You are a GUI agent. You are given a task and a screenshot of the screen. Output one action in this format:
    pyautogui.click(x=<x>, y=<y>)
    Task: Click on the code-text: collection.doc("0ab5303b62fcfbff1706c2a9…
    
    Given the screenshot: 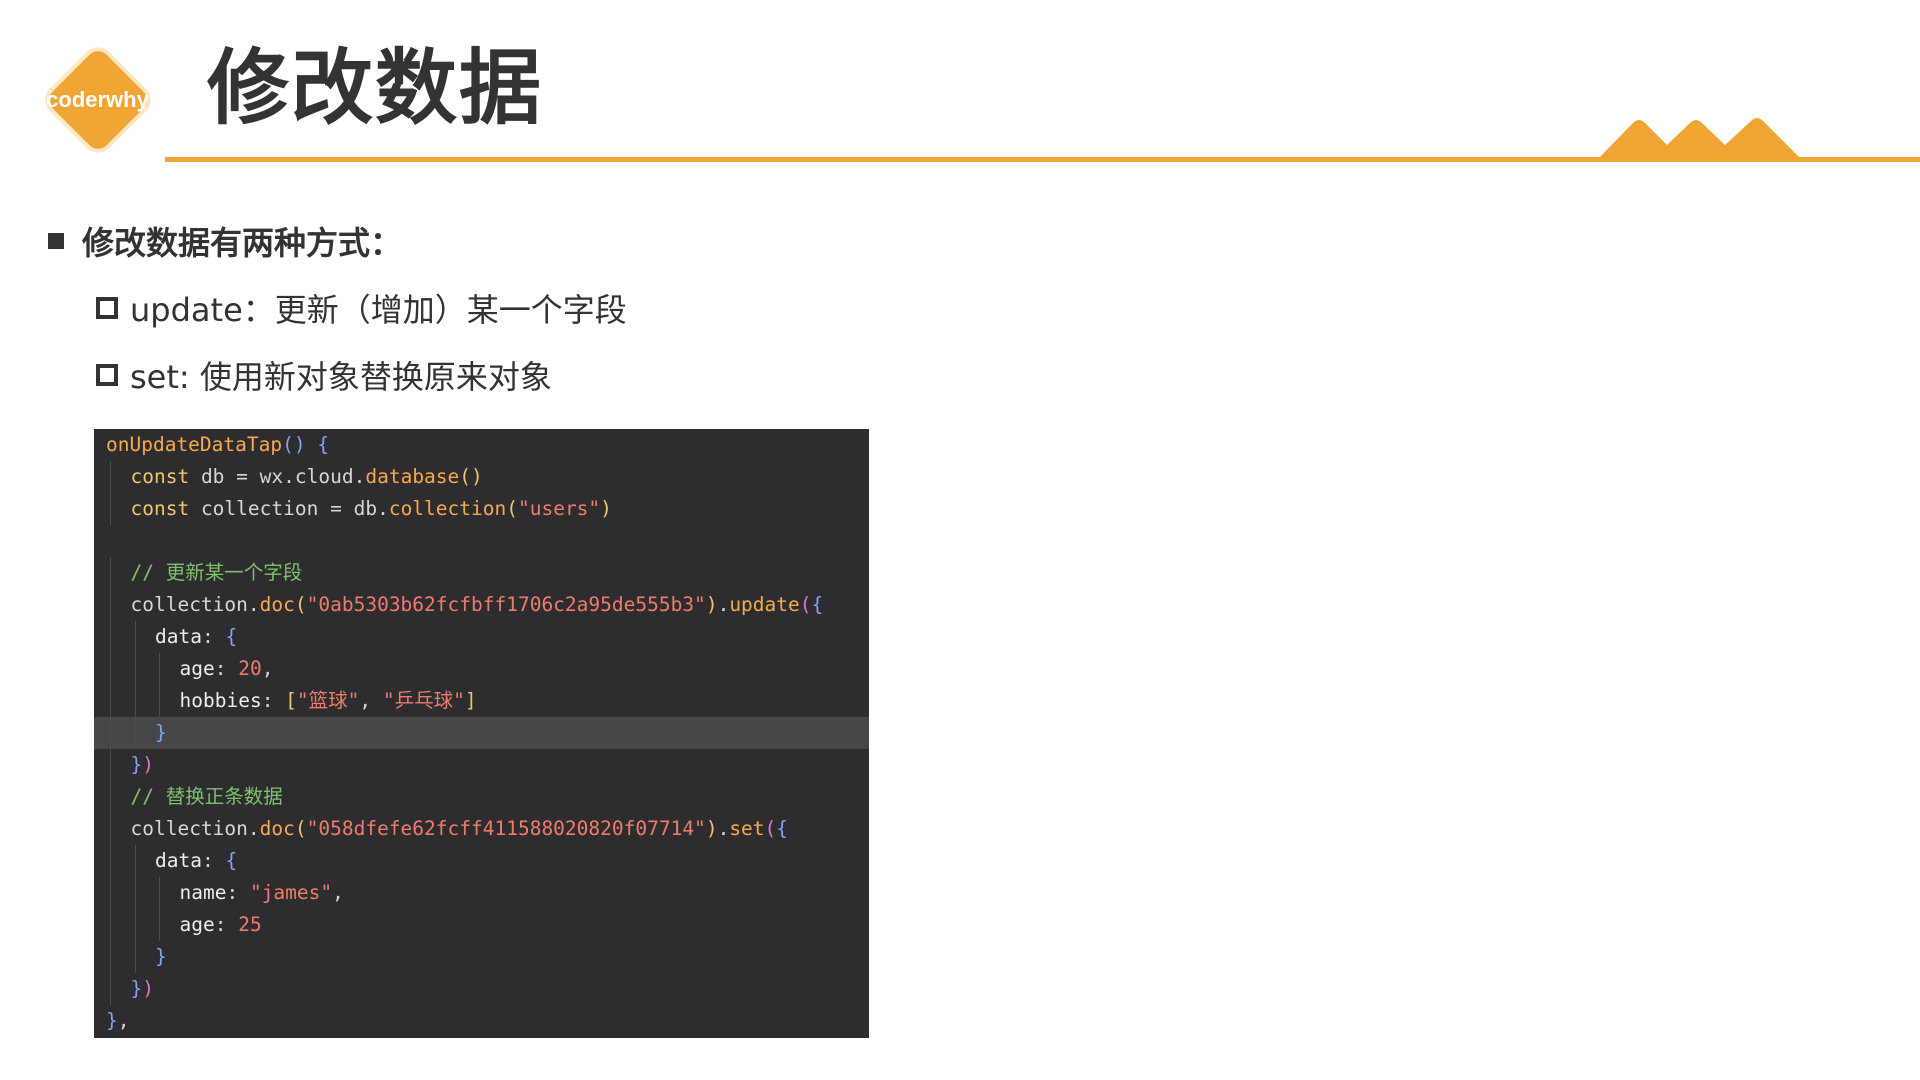 What is the action you would take?
    pyautogui.click(x=477, y=605)
    